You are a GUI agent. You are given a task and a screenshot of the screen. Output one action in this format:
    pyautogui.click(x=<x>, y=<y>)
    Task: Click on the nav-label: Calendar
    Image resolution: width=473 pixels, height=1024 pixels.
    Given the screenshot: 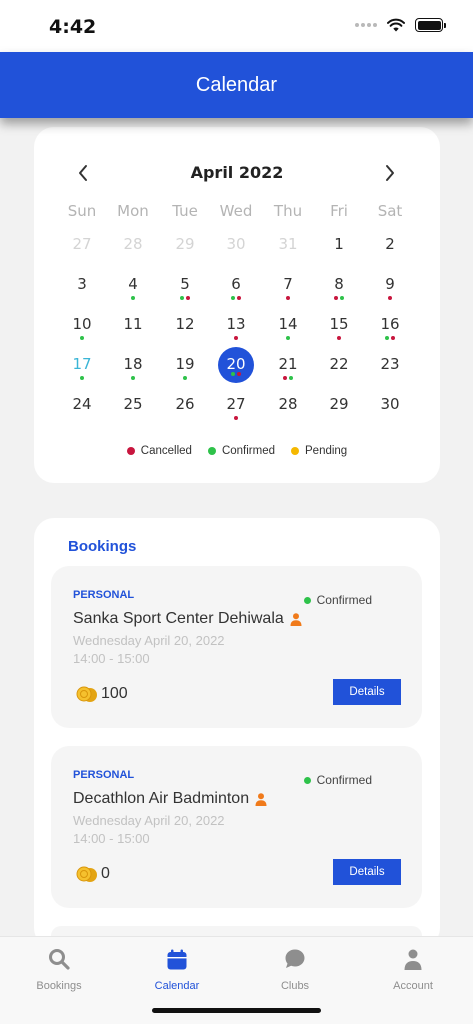 What is the action you would take?
    pyautogui.click(x=177, y=986)
    